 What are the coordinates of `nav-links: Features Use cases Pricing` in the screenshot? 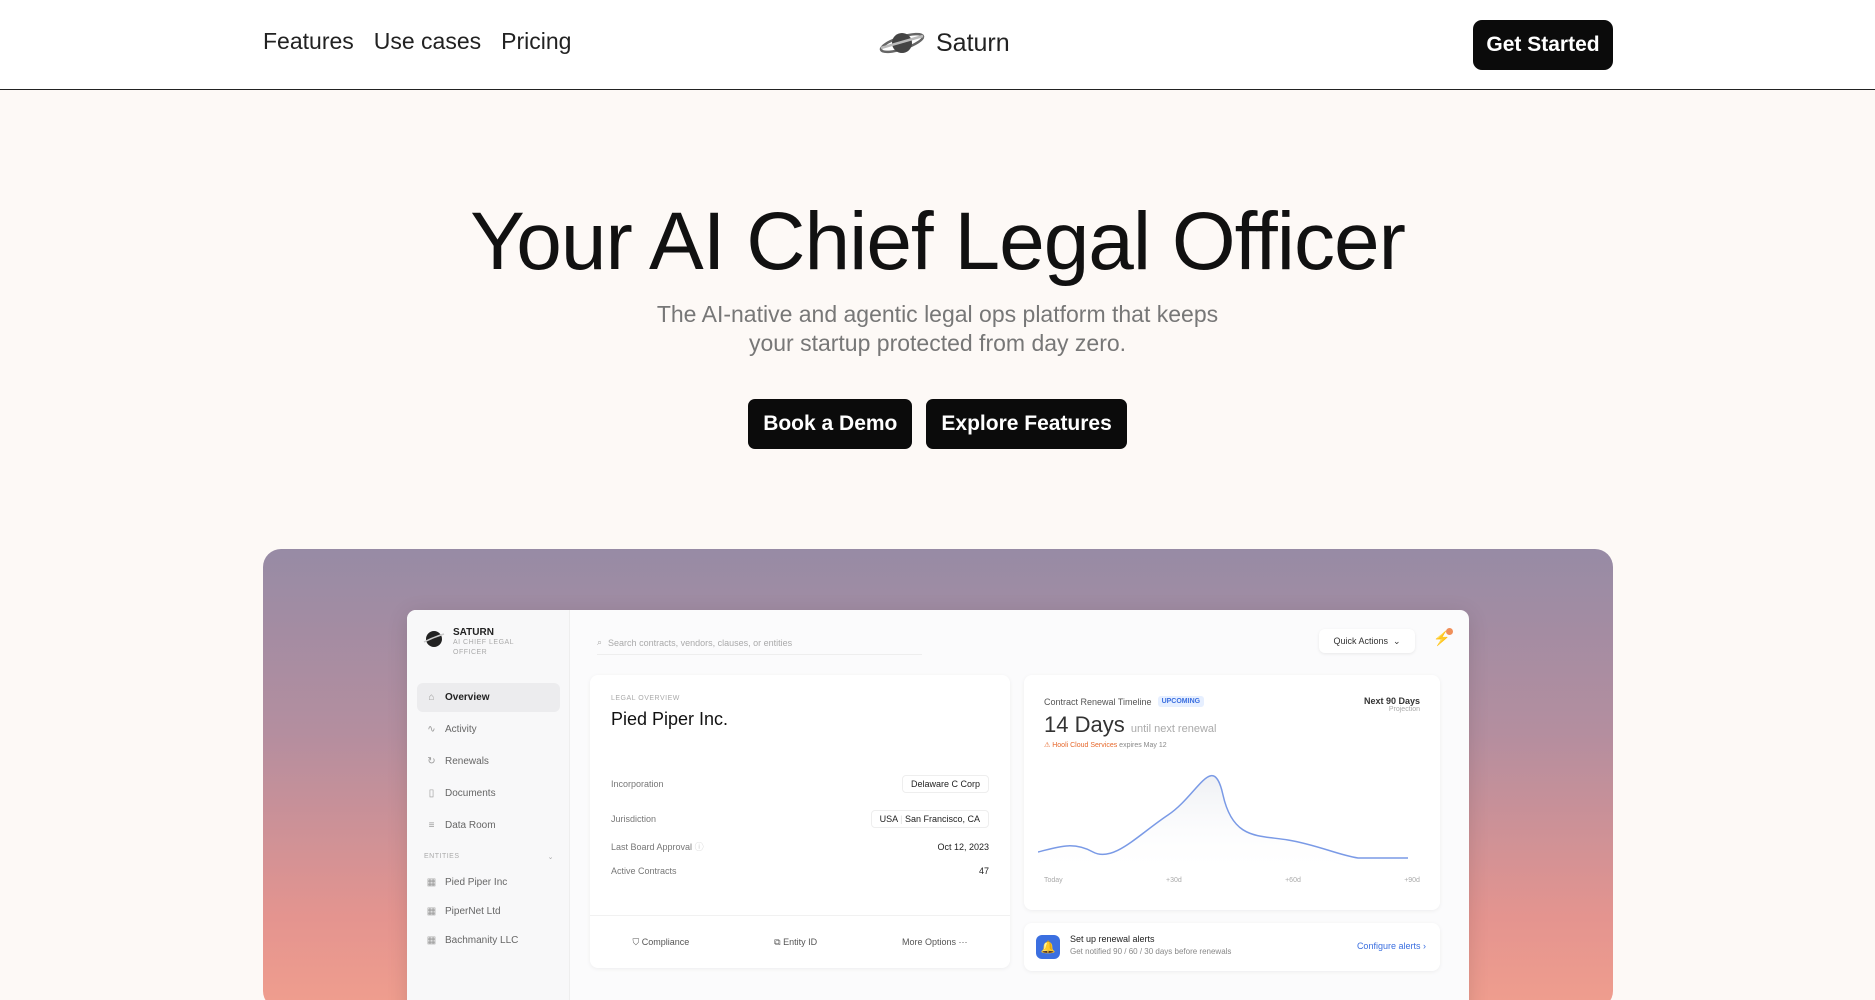 It's located at (417, 41).